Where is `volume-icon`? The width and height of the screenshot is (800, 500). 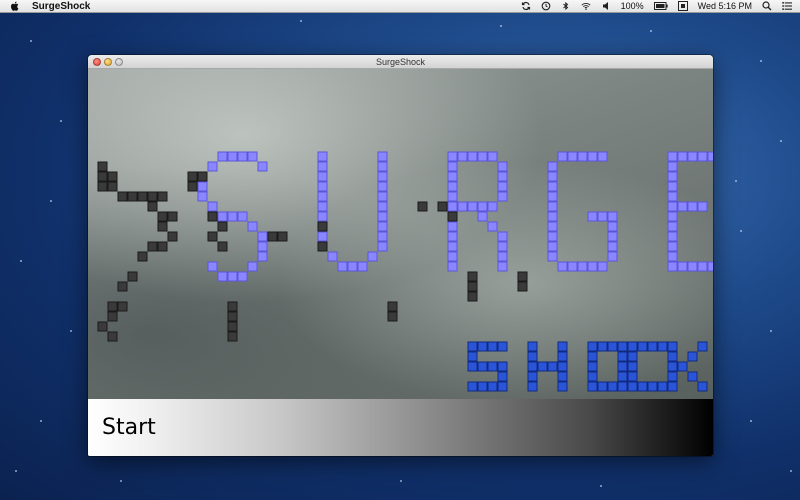
volume-icon is located at coordinates (606, 6).